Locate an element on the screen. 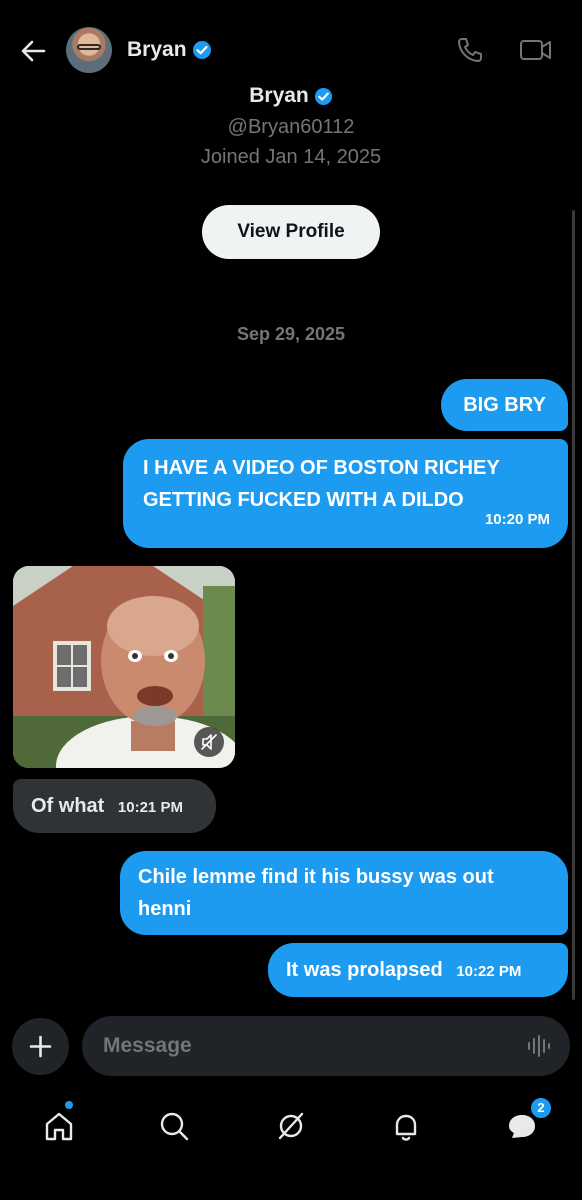 The width and height of the screenshot is (582, 1200). voice-icon is located at coordinates (539, 1046).